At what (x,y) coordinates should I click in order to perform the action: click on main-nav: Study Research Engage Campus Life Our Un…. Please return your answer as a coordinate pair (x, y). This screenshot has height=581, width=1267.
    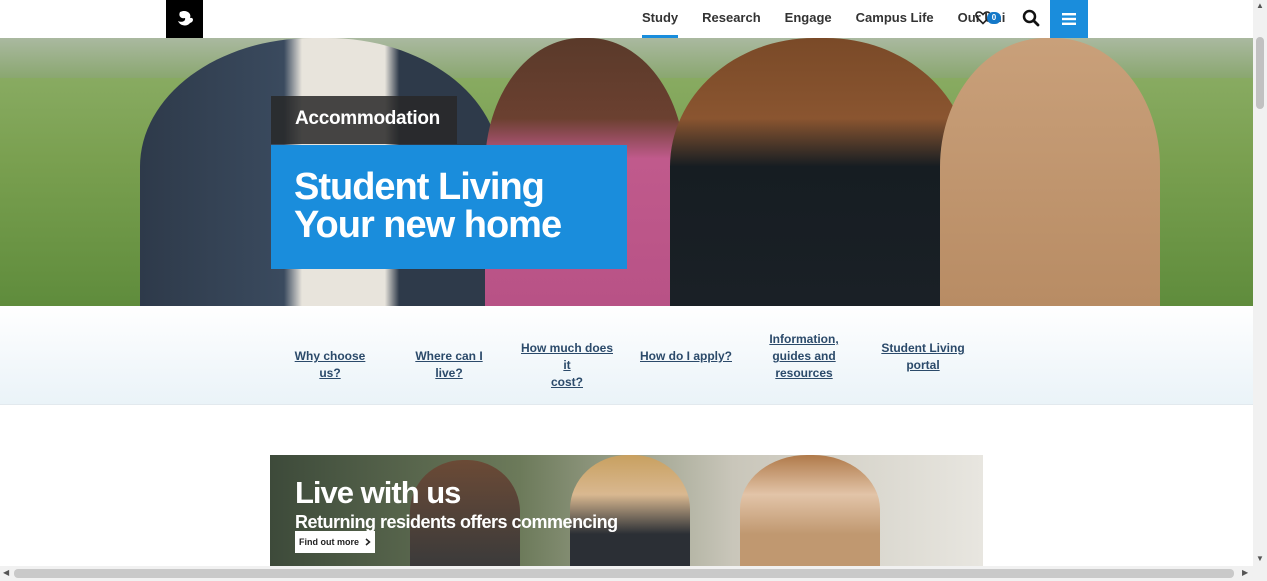
    Looking at the image, I should click on (823, 19).